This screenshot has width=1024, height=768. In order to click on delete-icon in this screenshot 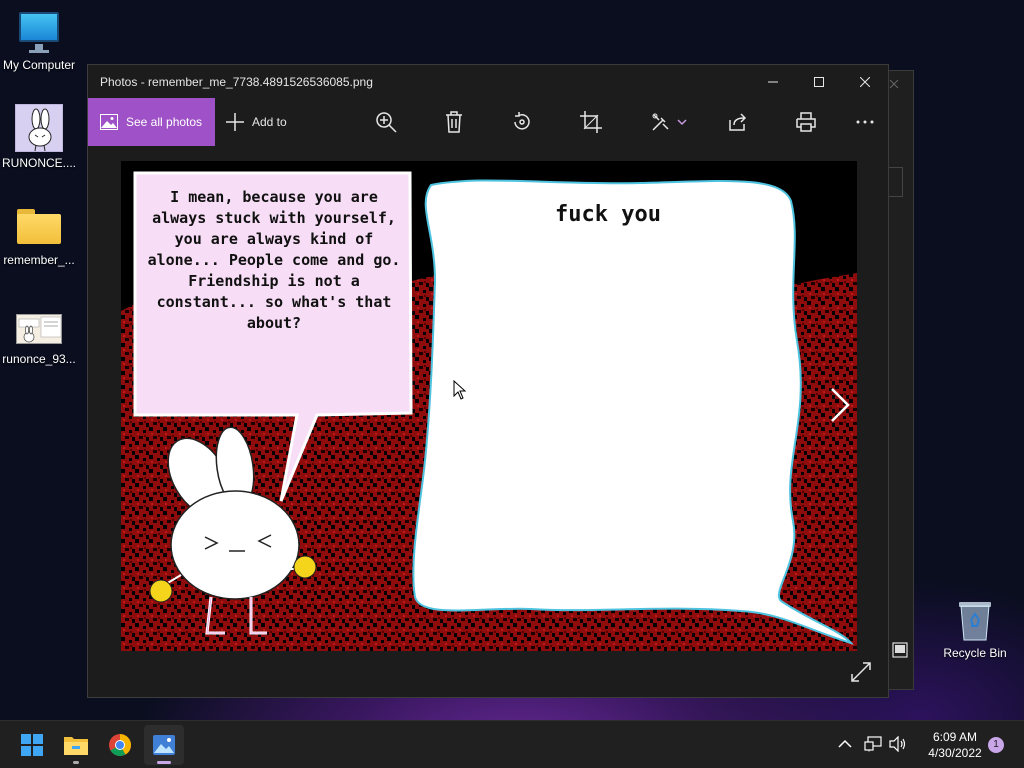, I will do `click(454, 122)`.